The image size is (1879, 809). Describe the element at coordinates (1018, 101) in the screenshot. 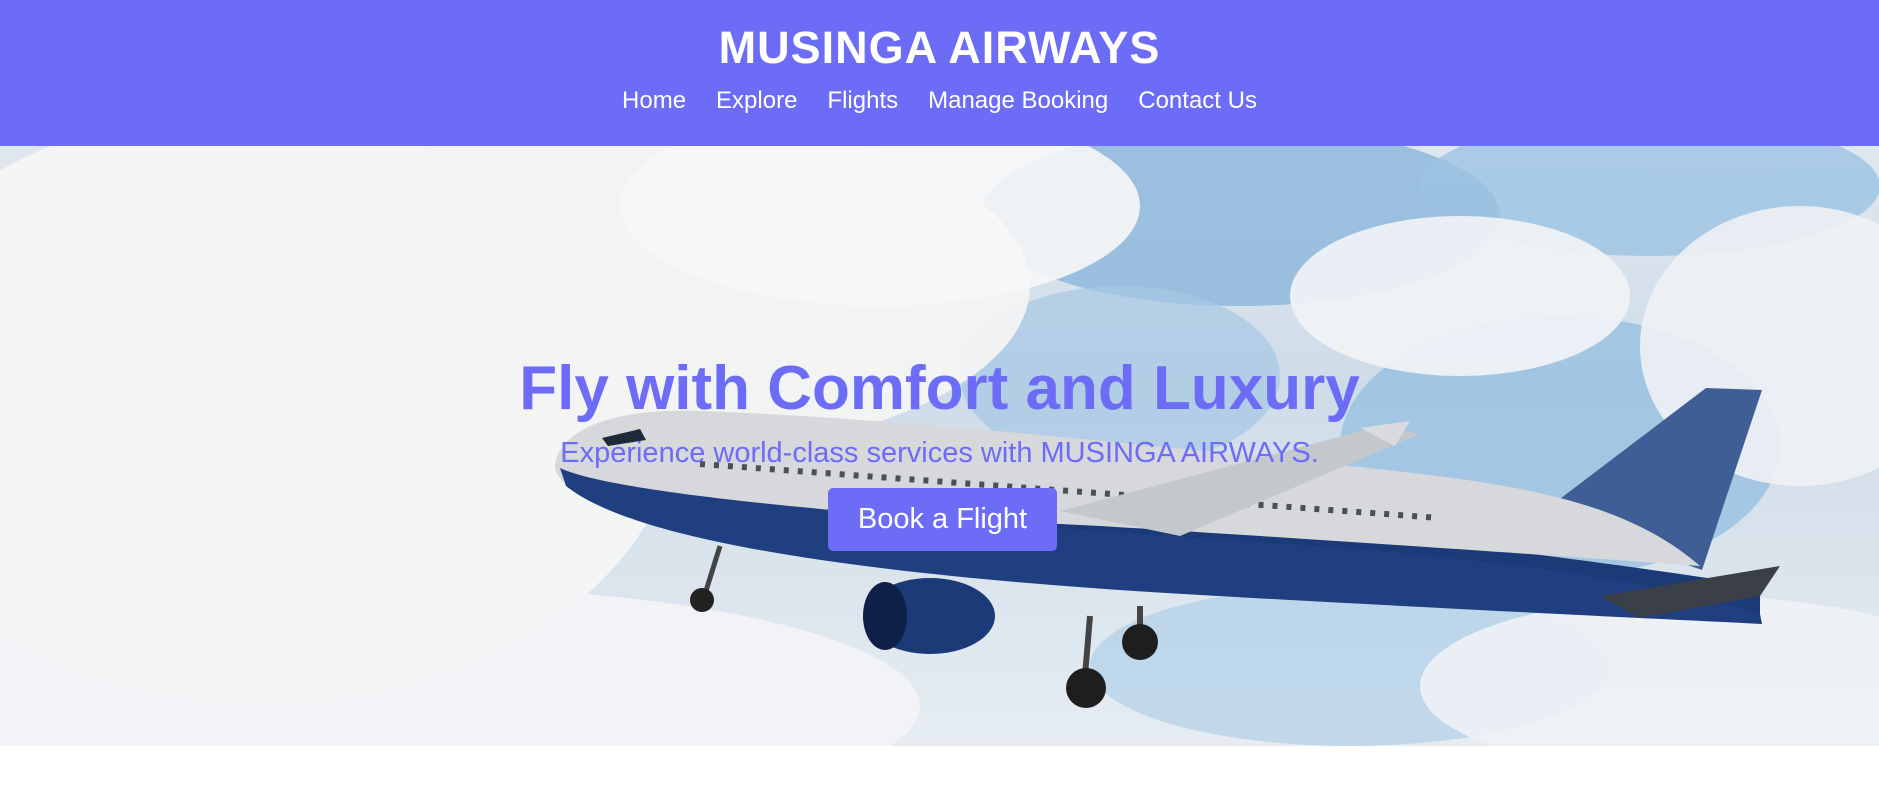

I see `nav-manage-booking: Manage Booking` at that location.